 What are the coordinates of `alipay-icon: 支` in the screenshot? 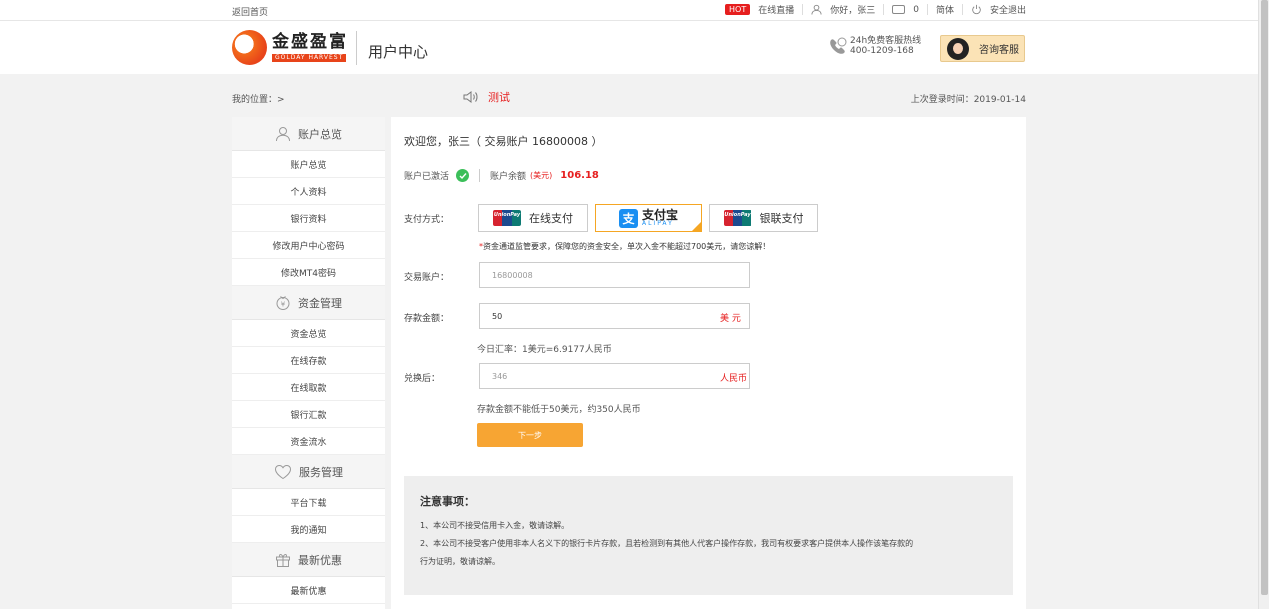 It's located at (628, 218).